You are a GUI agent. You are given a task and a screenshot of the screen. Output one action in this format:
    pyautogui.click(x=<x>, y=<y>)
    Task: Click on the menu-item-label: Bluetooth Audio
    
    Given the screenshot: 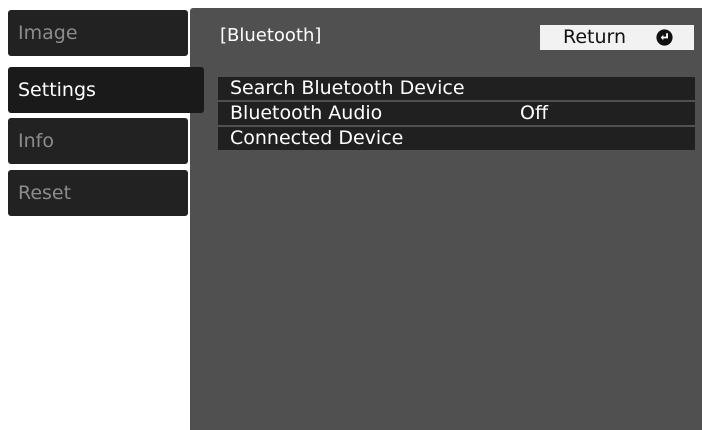 What is the action you would take?
    pyautogui.click(x=306, y=113)
    